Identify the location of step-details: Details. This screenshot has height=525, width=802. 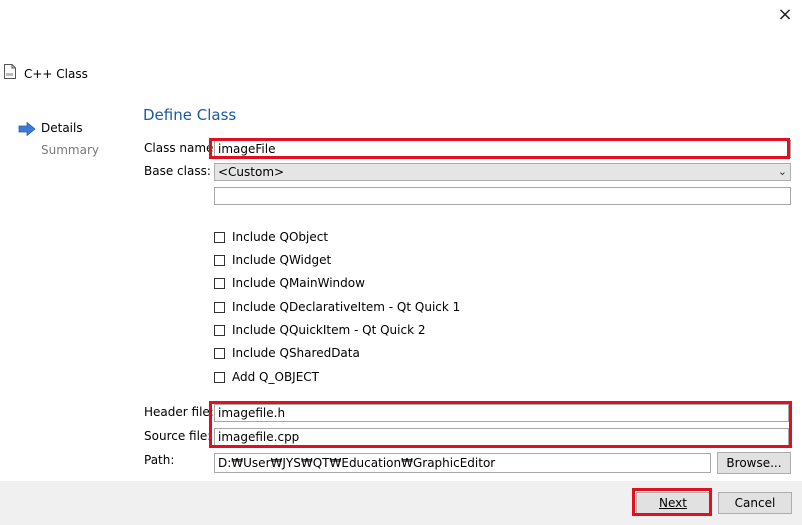
(62, 128).